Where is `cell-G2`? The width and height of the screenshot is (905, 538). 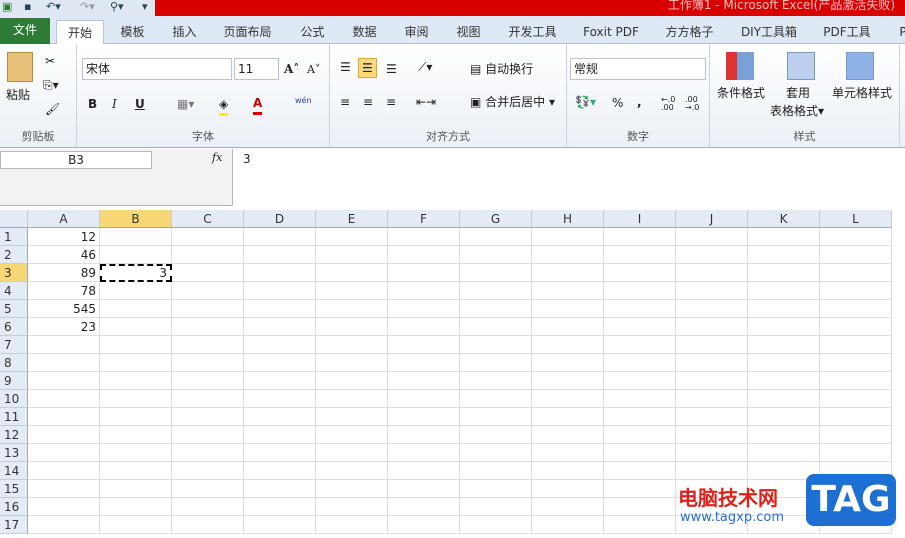
cell-G2 is located at coordinates (496, 255).